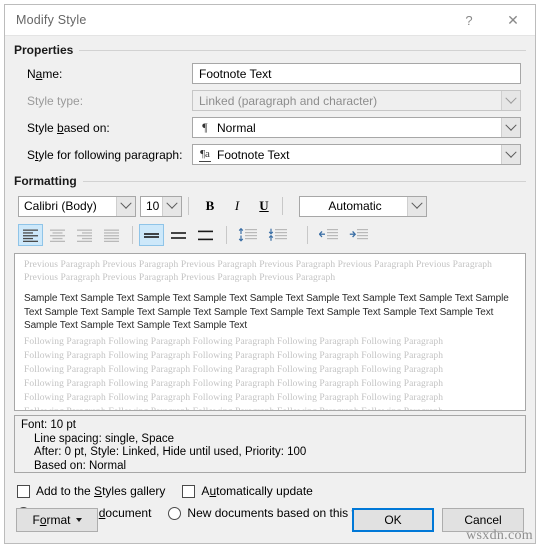  What do you see at coordinates (48, 425) in the screenshot?
I see `description-line-1: Font: 10 pt` at bounding box center [48, 425].